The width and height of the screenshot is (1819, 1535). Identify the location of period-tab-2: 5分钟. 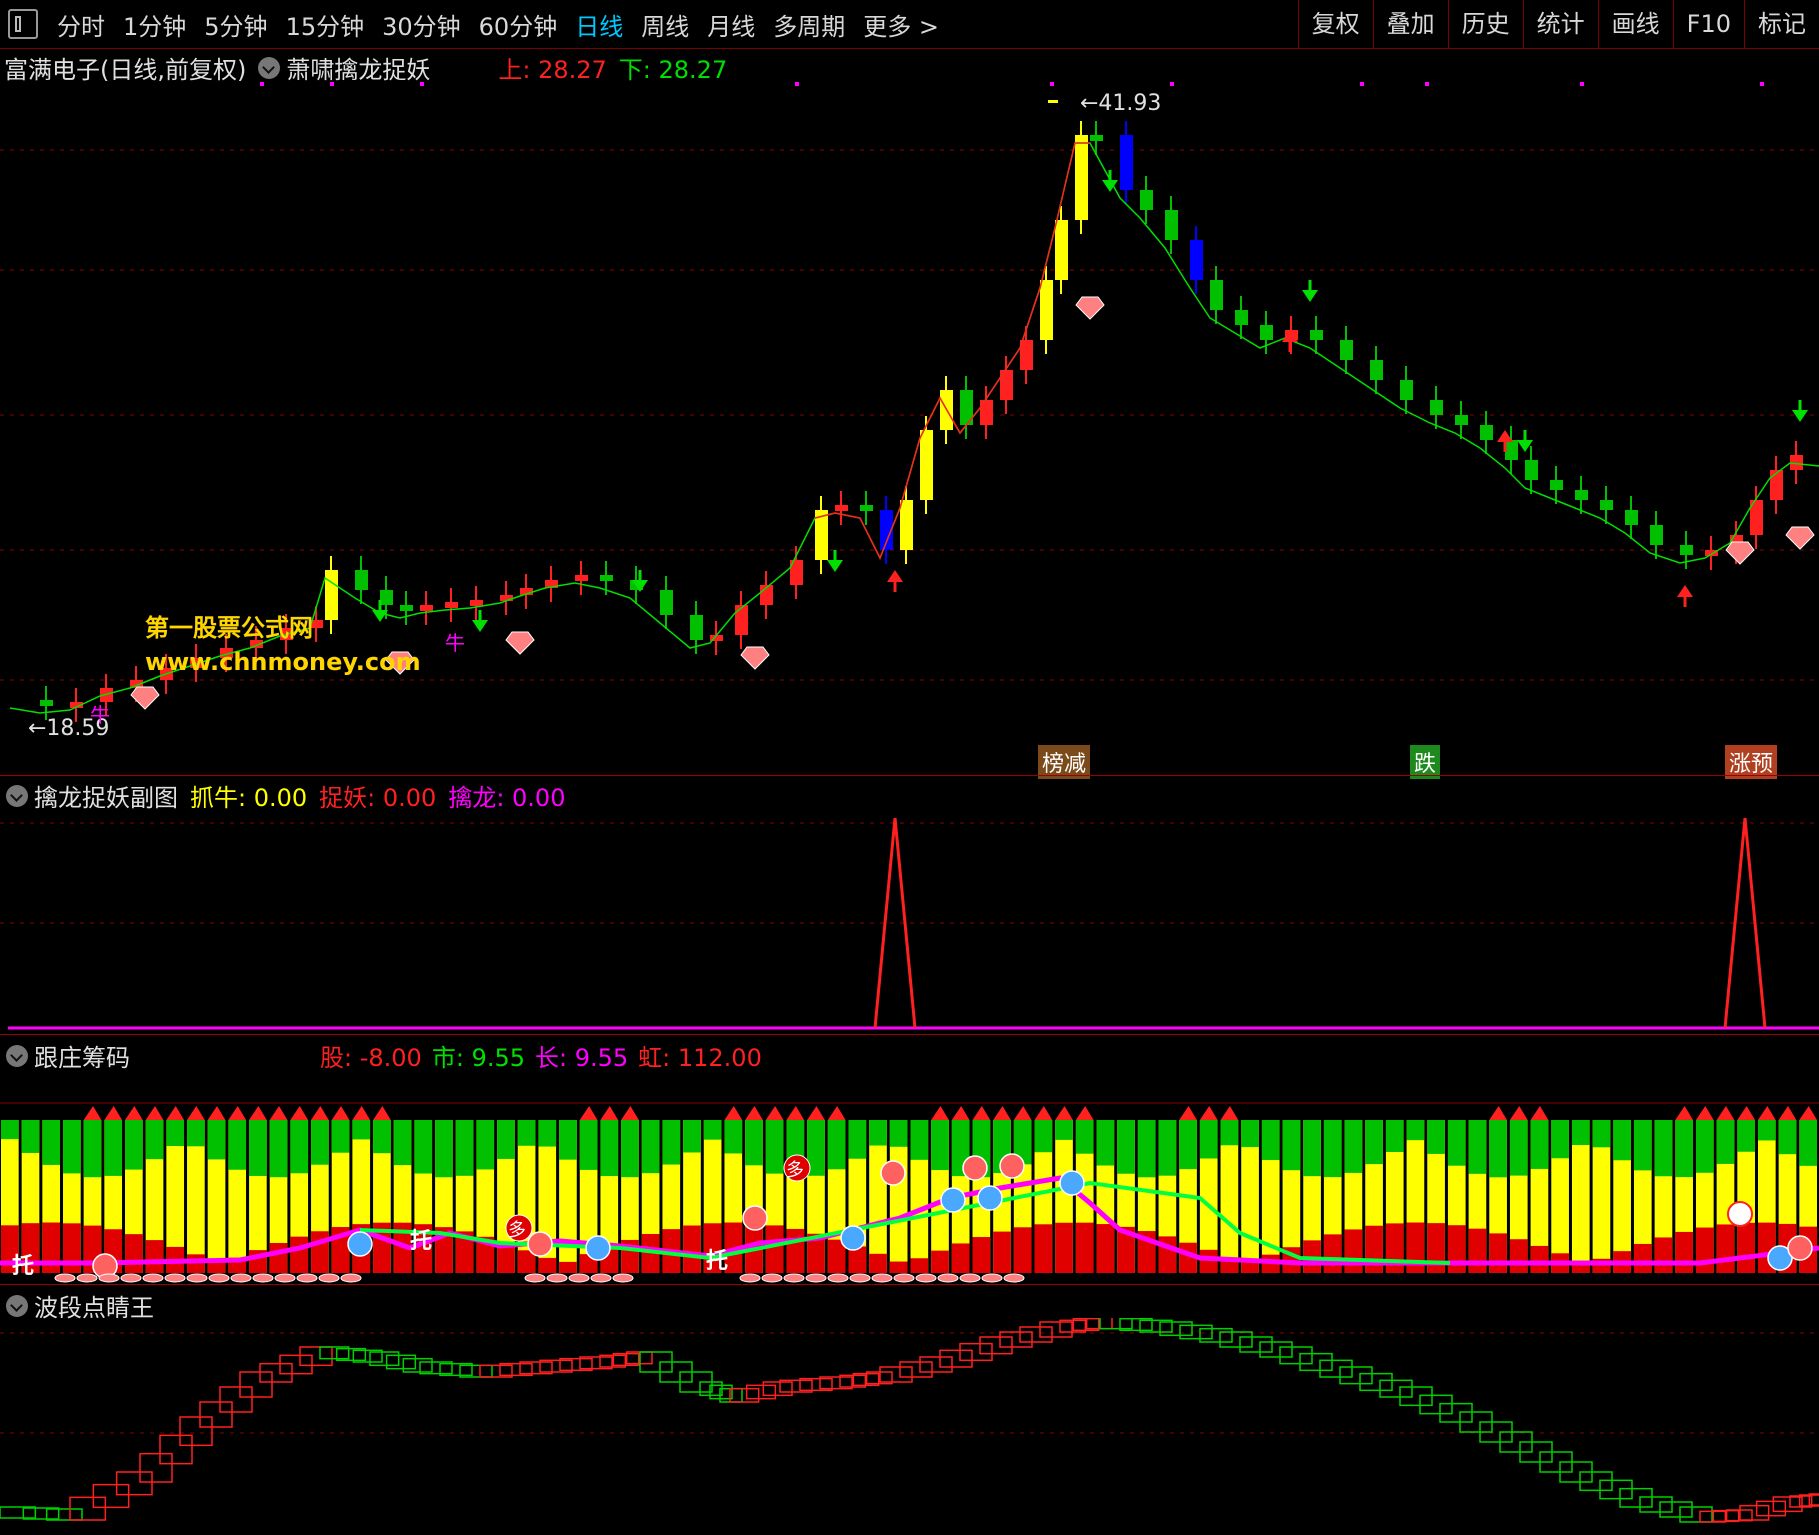
(235, 24).